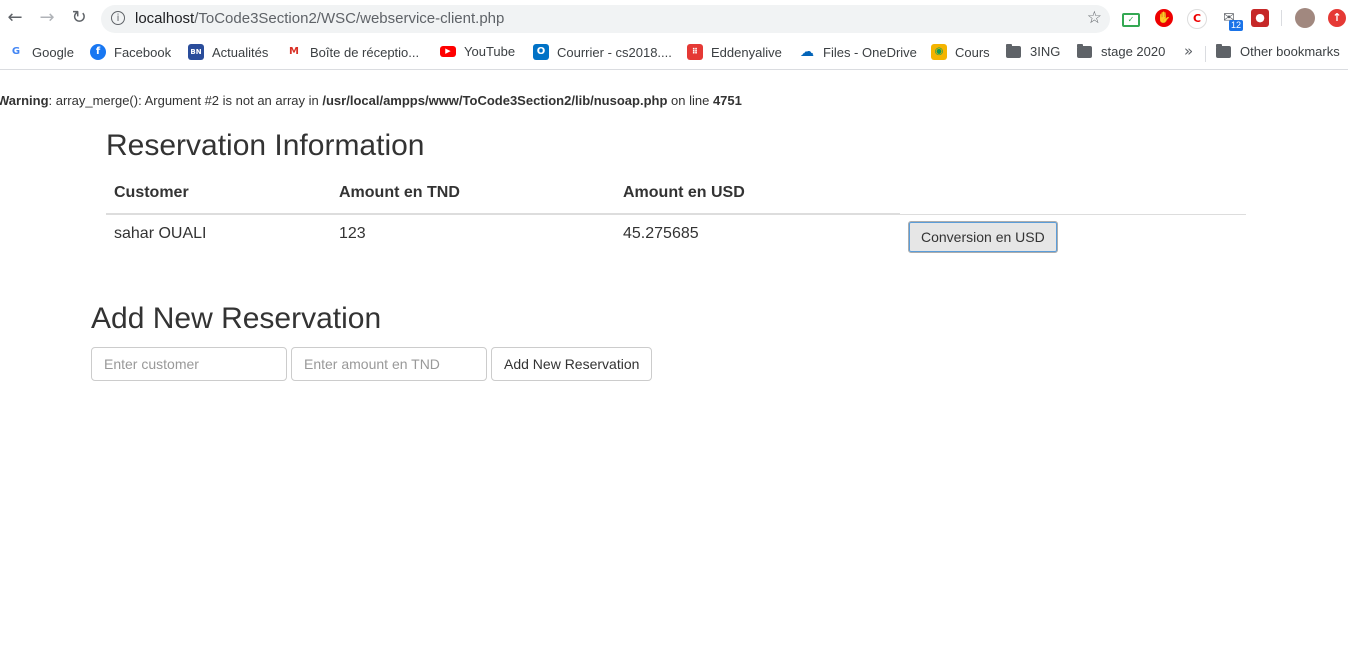 This screenshot has width=1348, height=667. What do you see at coordinates (236, 318) in the screenshot?
I see `add-reservation-title: Add New Reservation` at bounding box center [236, 318].